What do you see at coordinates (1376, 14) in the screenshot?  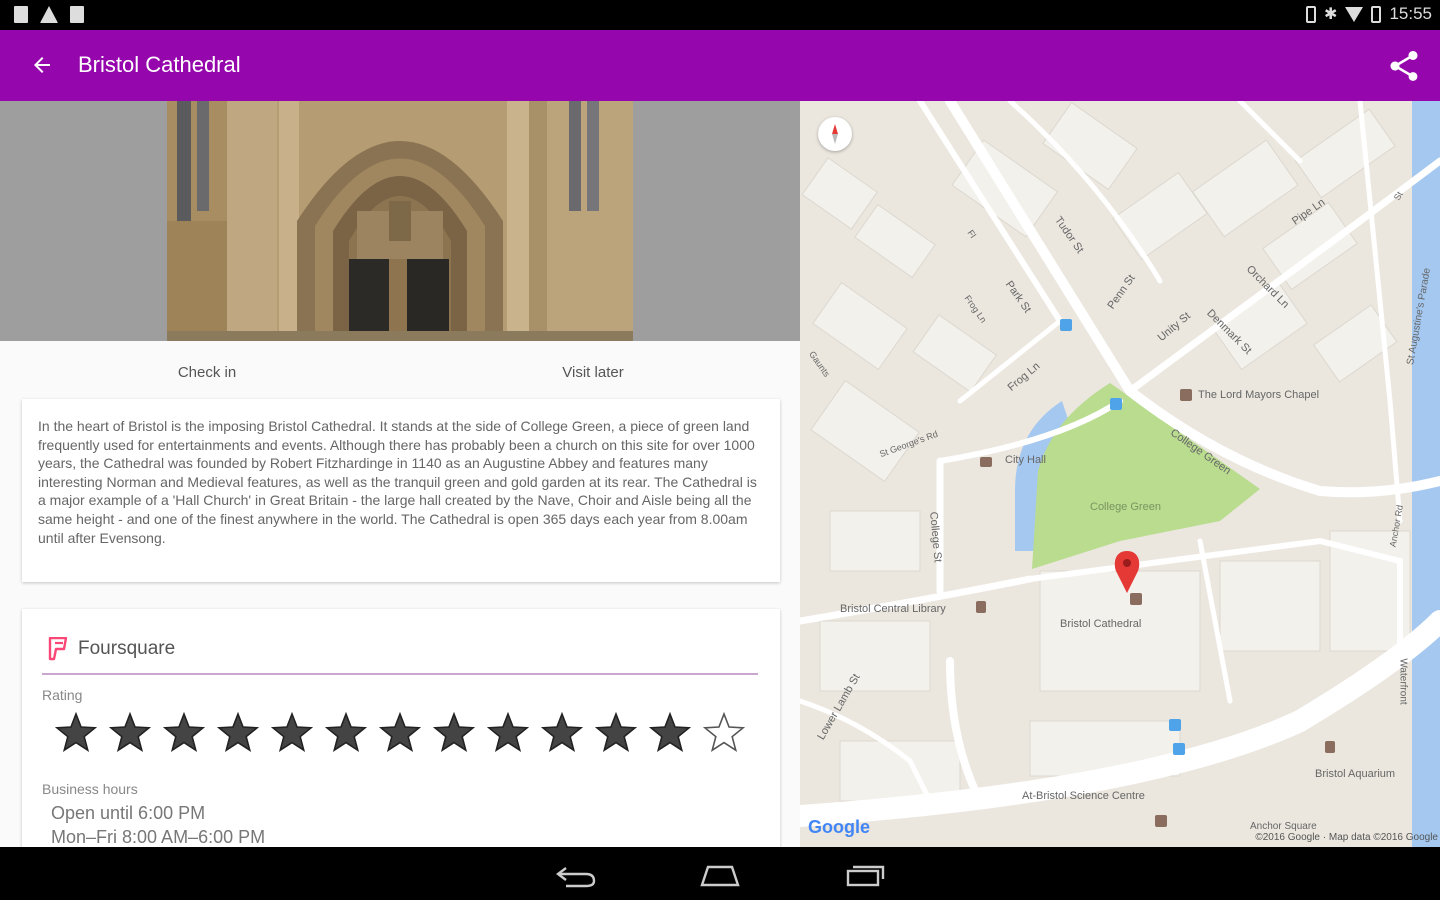 I see `battery-icon` at bounding box center [1376, 14].